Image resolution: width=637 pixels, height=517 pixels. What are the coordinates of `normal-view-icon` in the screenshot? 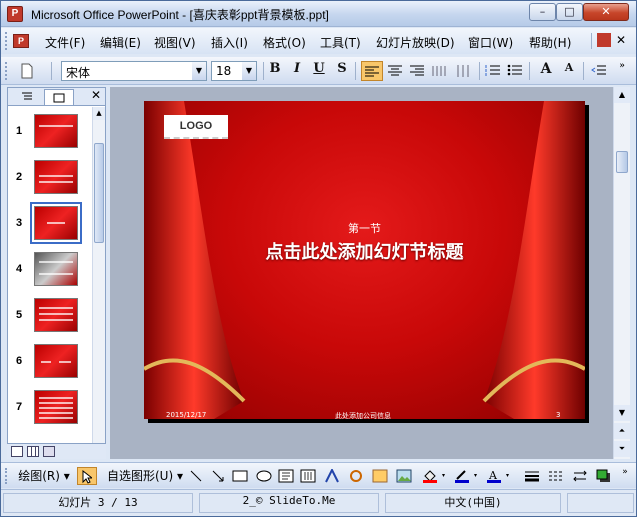 It's located at (17, 451).